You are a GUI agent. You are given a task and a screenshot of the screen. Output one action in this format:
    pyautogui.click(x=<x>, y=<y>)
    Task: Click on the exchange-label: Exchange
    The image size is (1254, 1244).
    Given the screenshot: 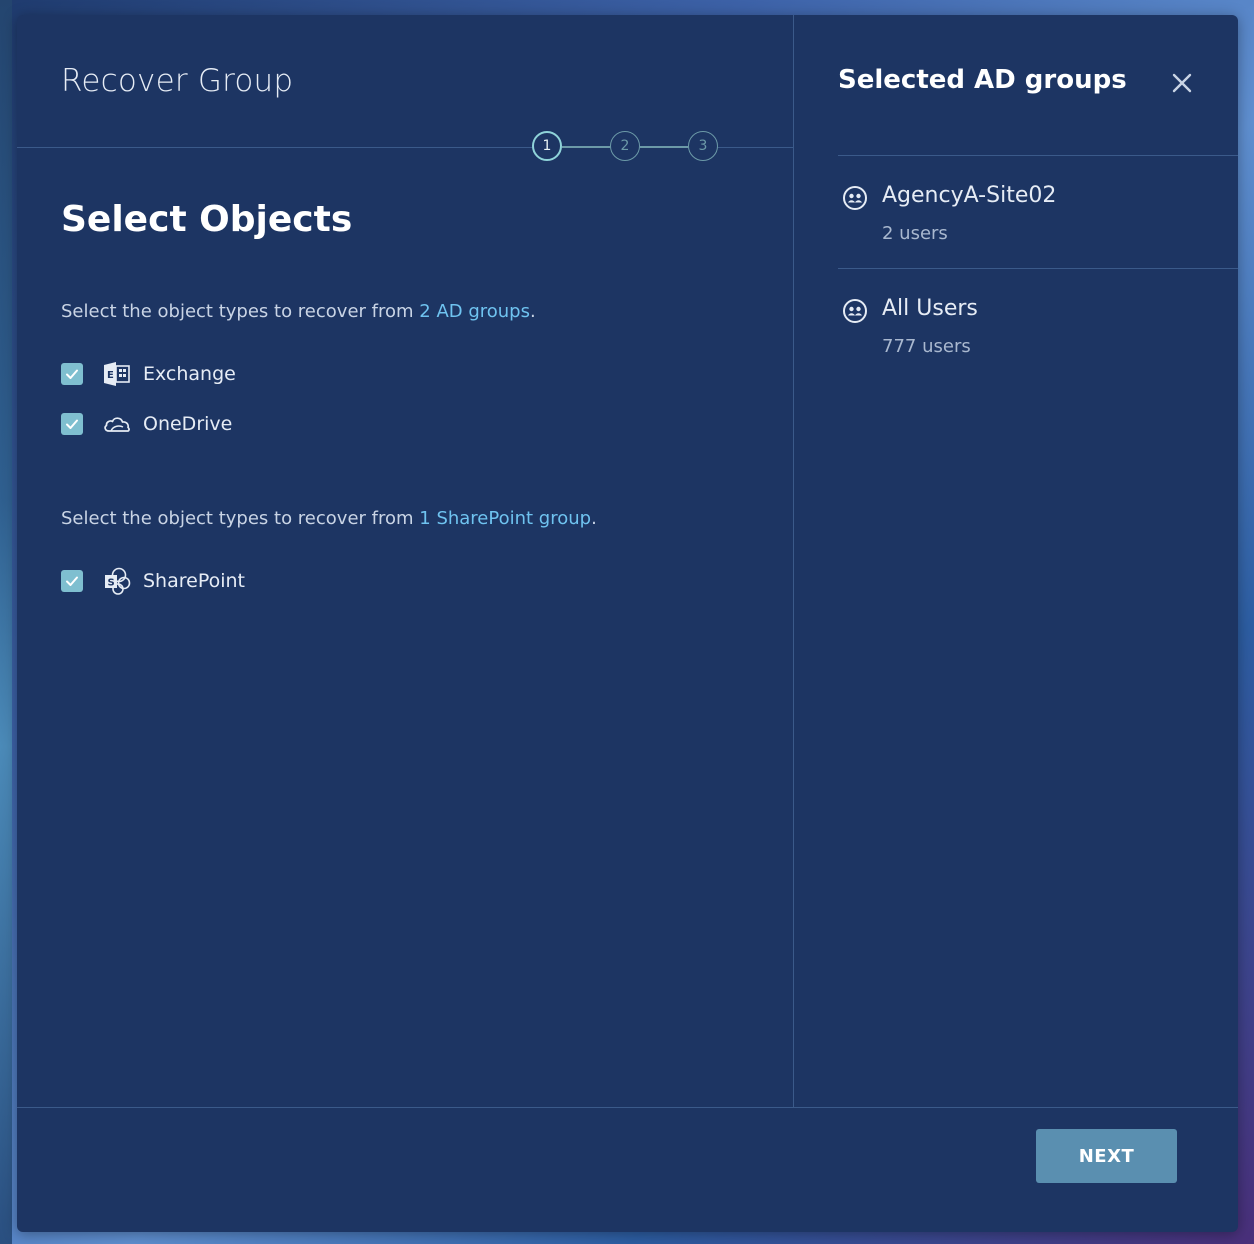 What is the action you would take?
    pyautogui.click(x=189, y=374)
    